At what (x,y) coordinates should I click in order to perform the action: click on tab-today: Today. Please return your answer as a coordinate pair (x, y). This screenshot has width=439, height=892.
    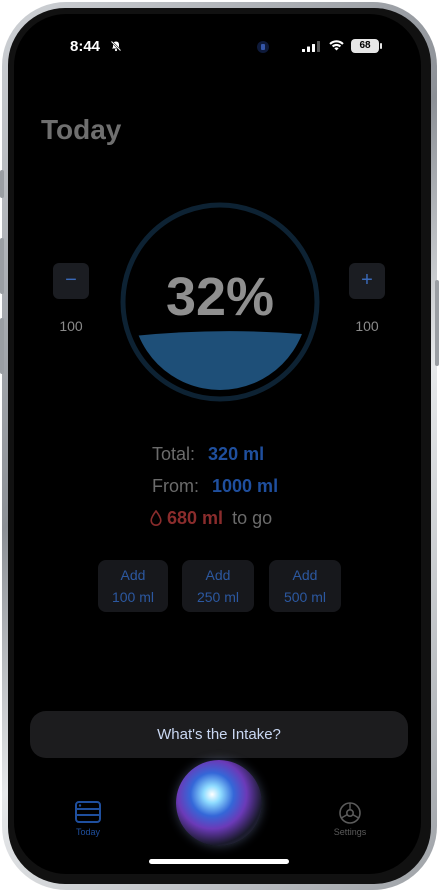
    Looking at the image, I should click on (88, 819).